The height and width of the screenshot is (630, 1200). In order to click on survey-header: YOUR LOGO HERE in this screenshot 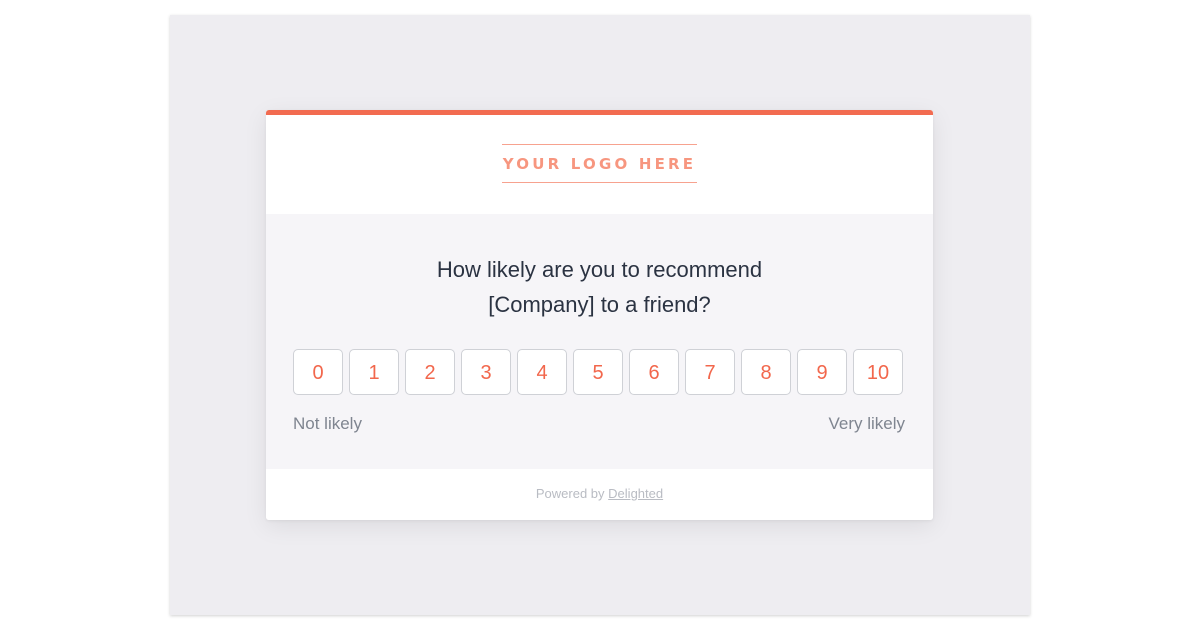, I will do `click(599, 164)`.